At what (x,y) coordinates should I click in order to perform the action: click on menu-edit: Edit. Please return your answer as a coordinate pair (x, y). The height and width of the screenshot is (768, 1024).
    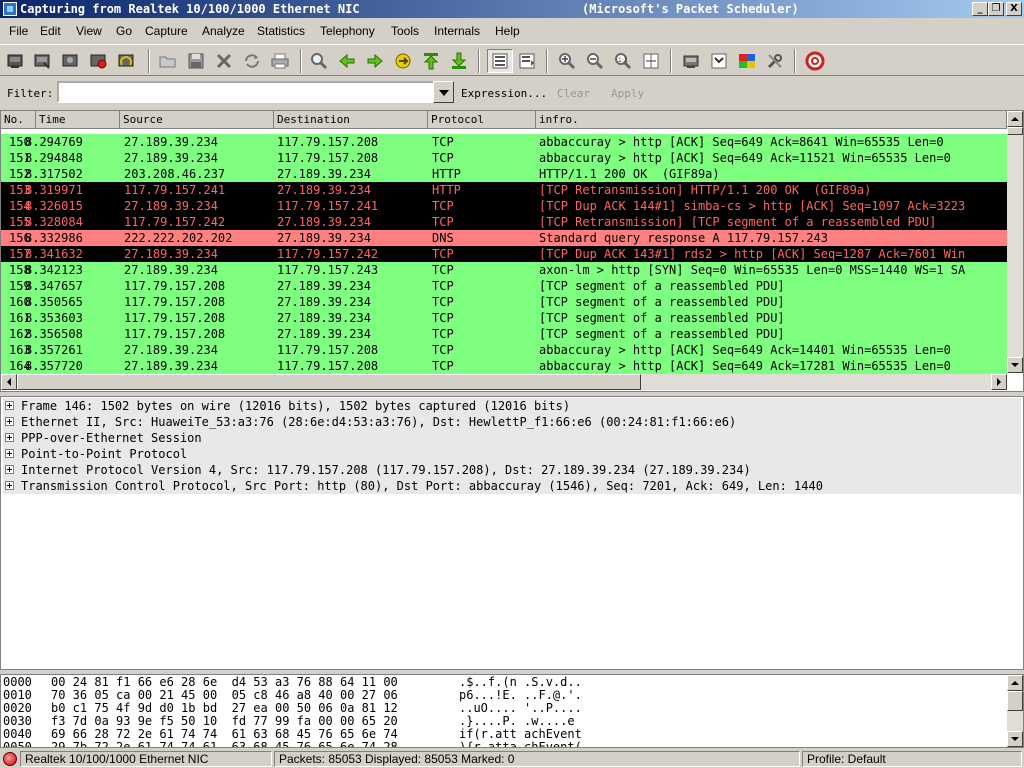
    Looking at the image, I should click on (50, 31).